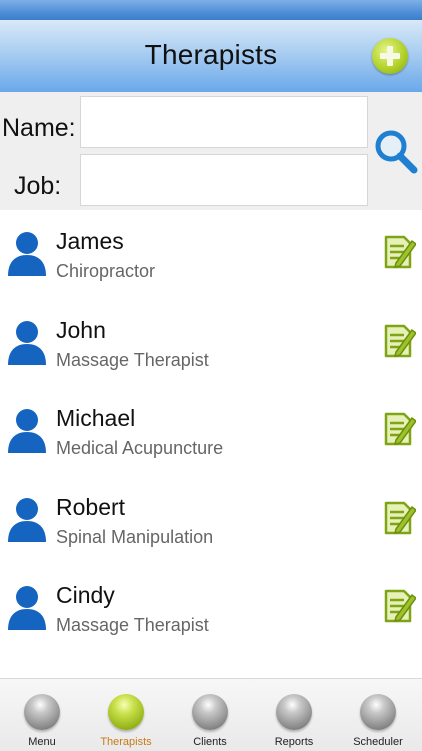 The height and width of the screenshot is (751, 422). What do you see at coordinates (210, 742) in the screenshot?
I see `tab-label: Clients` at bounding box center [210, 742].